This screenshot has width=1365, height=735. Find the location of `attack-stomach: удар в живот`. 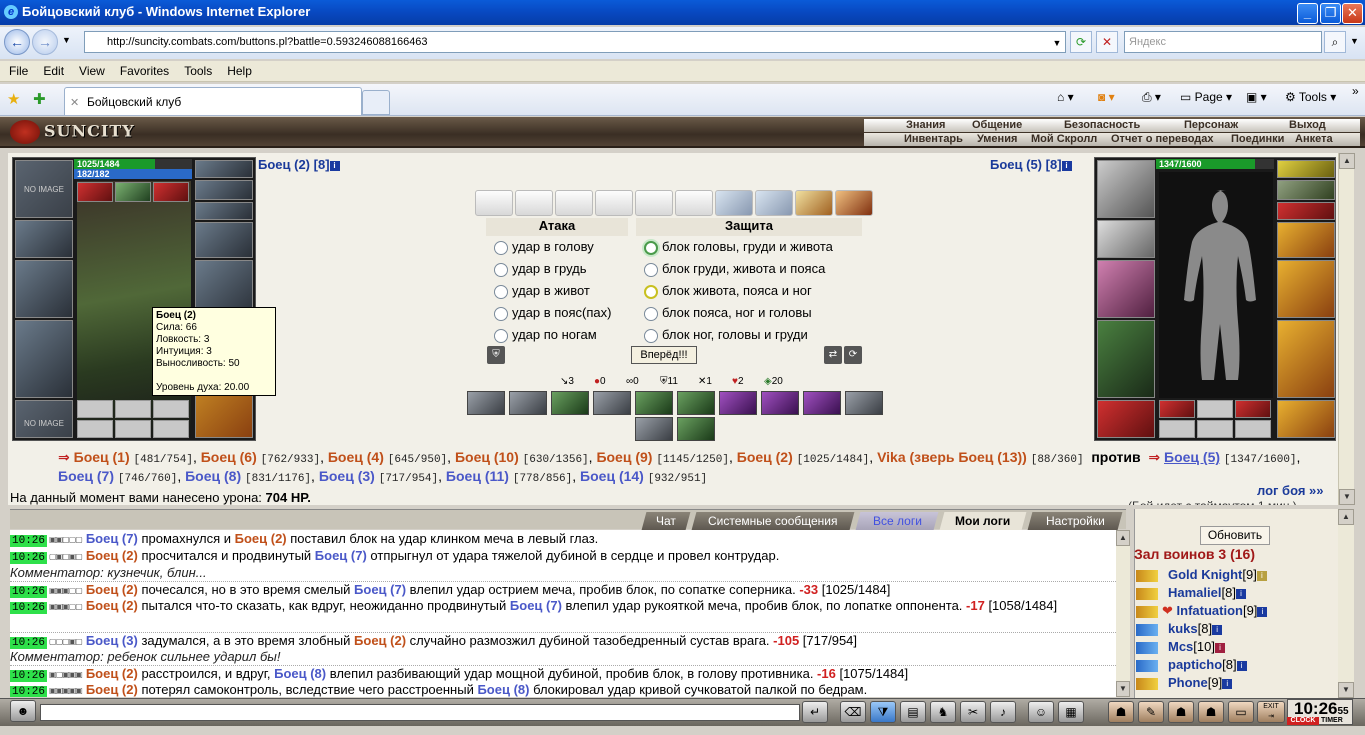

attack-stomach: удар в живот is located at coordinates (538, 291).